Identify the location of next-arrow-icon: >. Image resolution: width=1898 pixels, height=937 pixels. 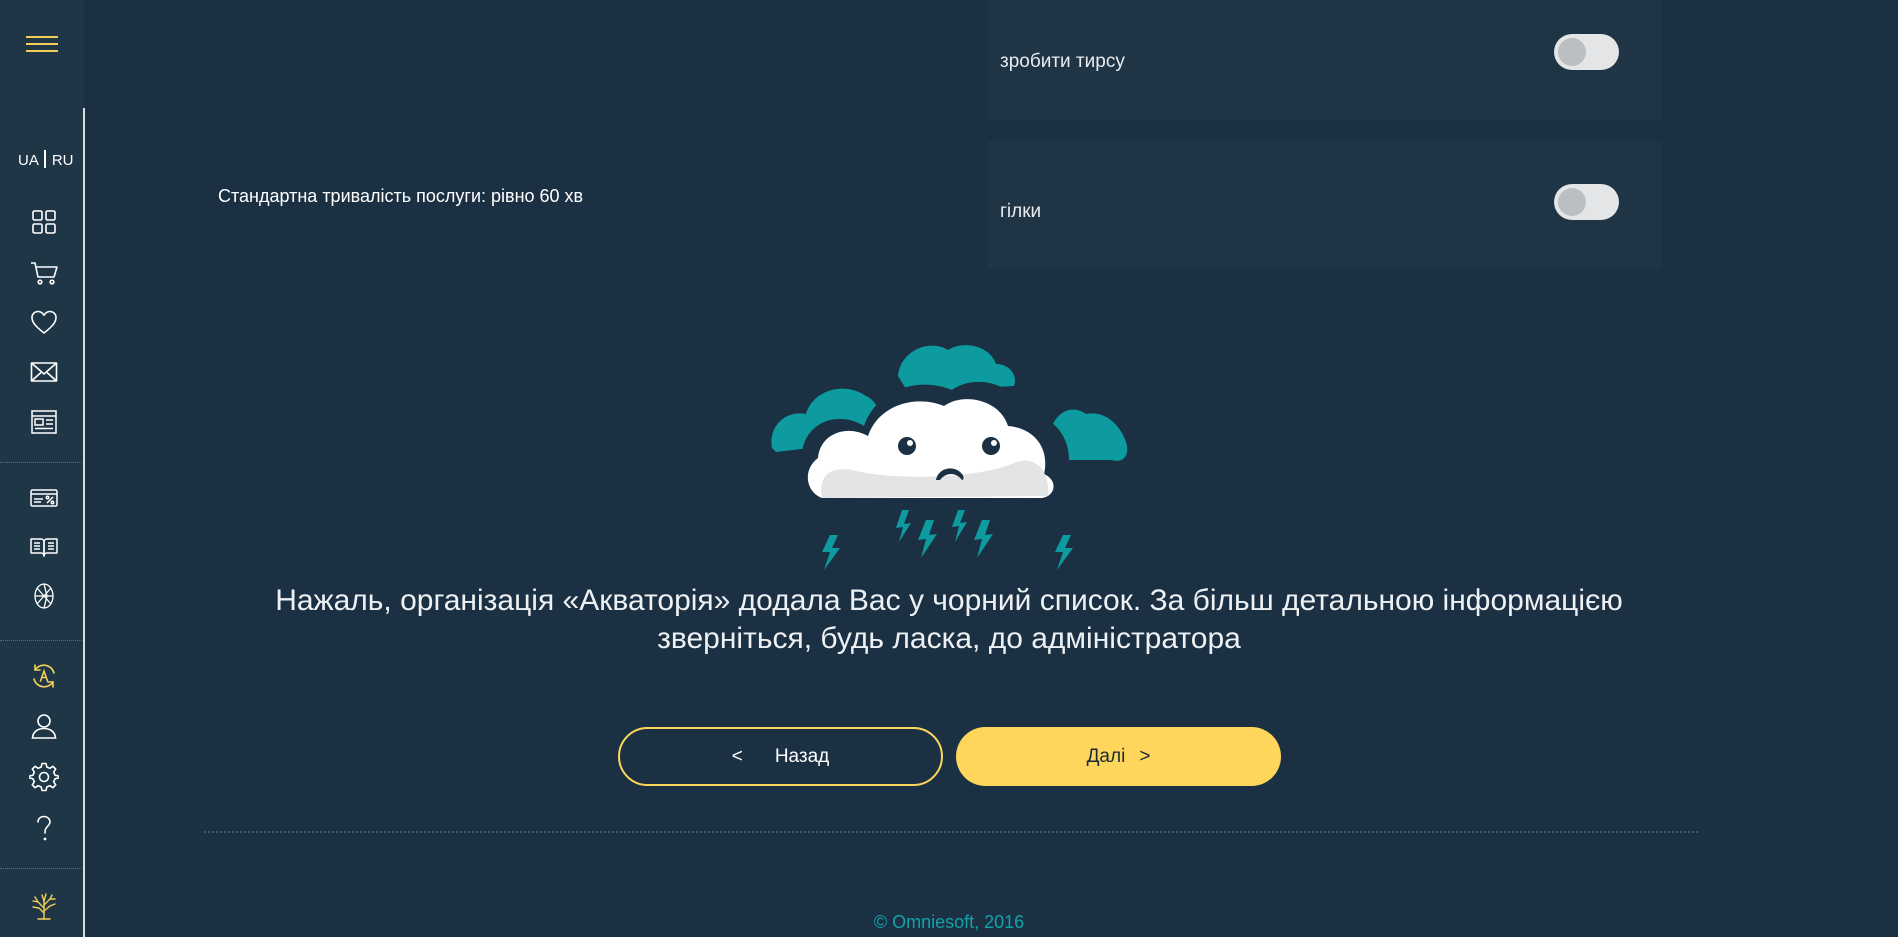
(1145, 756).